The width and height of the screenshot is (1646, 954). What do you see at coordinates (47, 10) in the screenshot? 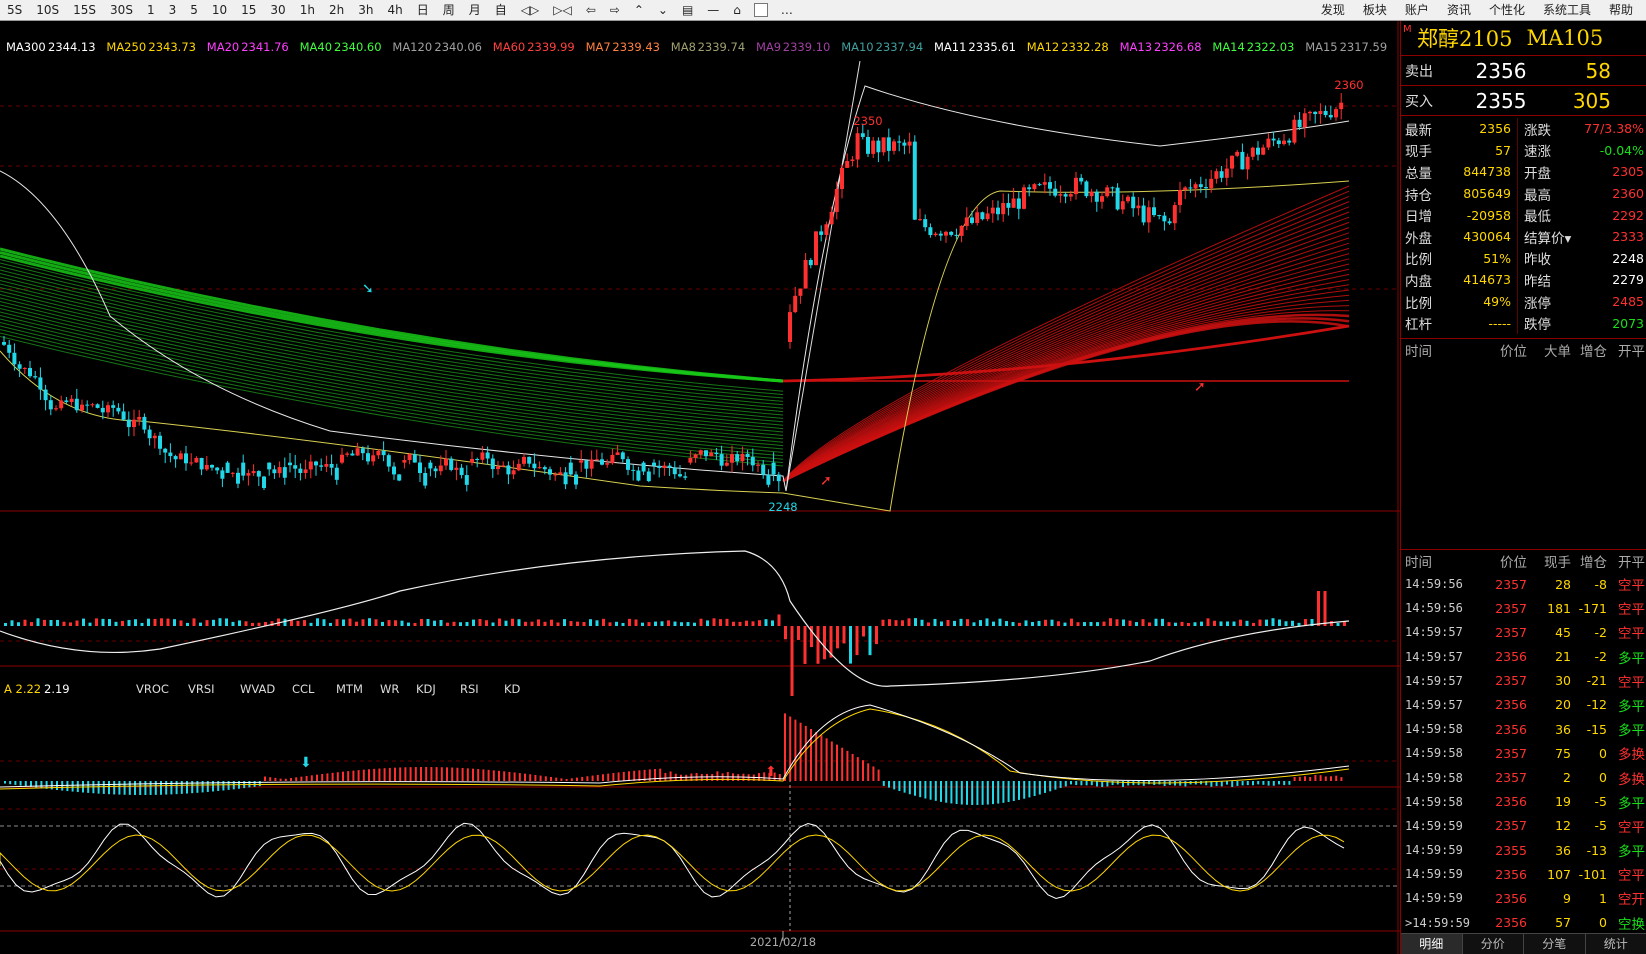
I see `period-button-1: 10S` at bounding box center [47, 10].